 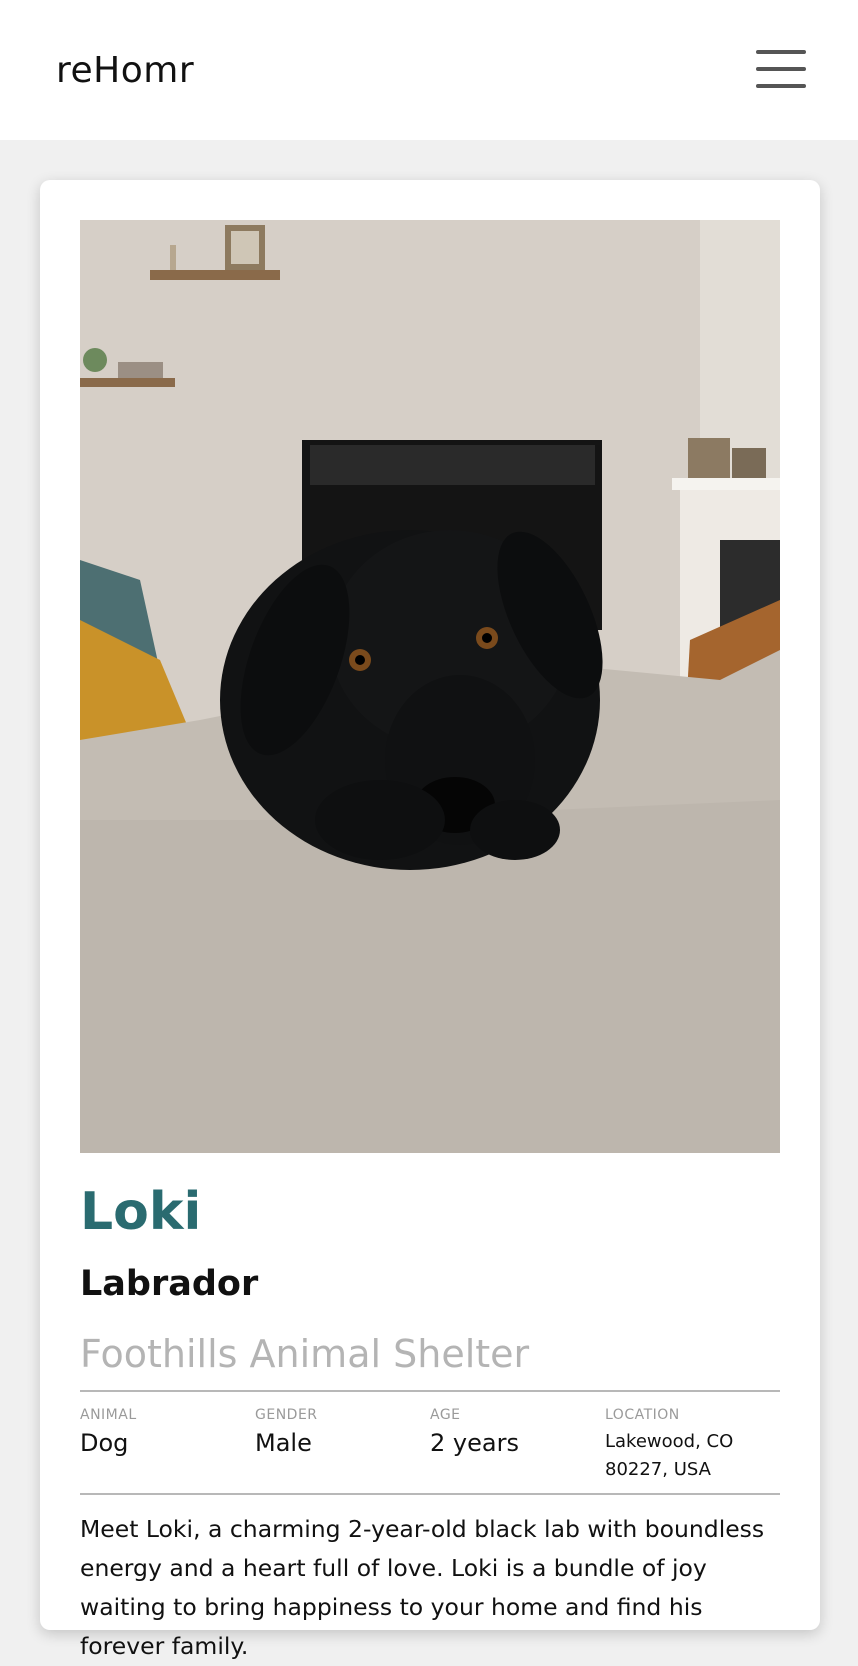 I want to click on attribute-age-value: 2 years, so click(x=474, y=1443).